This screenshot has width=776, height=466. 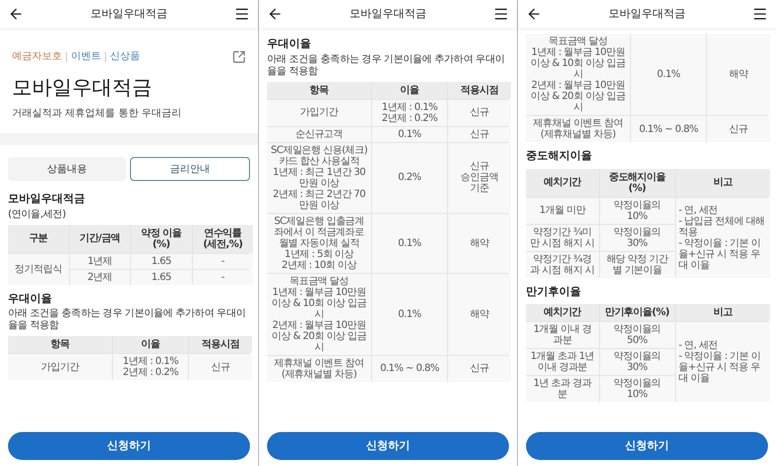 What do you see at coordinates (723, 238) in the screenshot?
I see `table-cell: - 연, 세전 - 납입금 전체에 대해 적용 - 약정이율 : 기본 이율+신규 시 적용 우대 이율` at bounding box center [723, 238].